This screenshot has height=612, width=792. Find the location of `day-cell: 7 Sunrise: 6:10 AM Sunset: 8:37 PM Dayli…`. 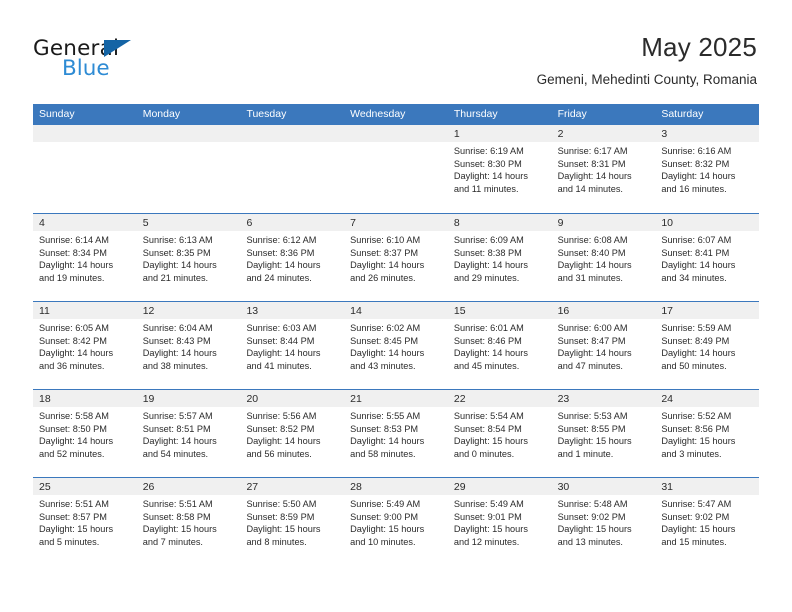

day-cell: 7 Sunrise: 6:10 AM Sunset: 8:37 PM Dayli… is located at coordinates (396, 257).